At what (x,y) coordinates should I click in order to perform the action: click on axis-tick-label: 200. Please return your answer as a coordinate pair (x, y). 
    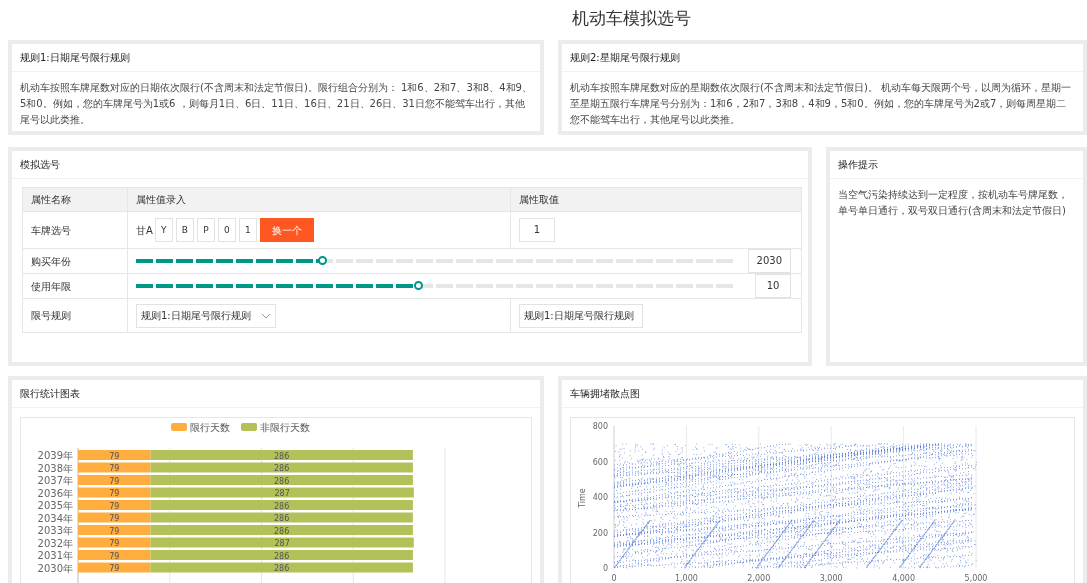
    Looking at the image, I should click on (600, 533).